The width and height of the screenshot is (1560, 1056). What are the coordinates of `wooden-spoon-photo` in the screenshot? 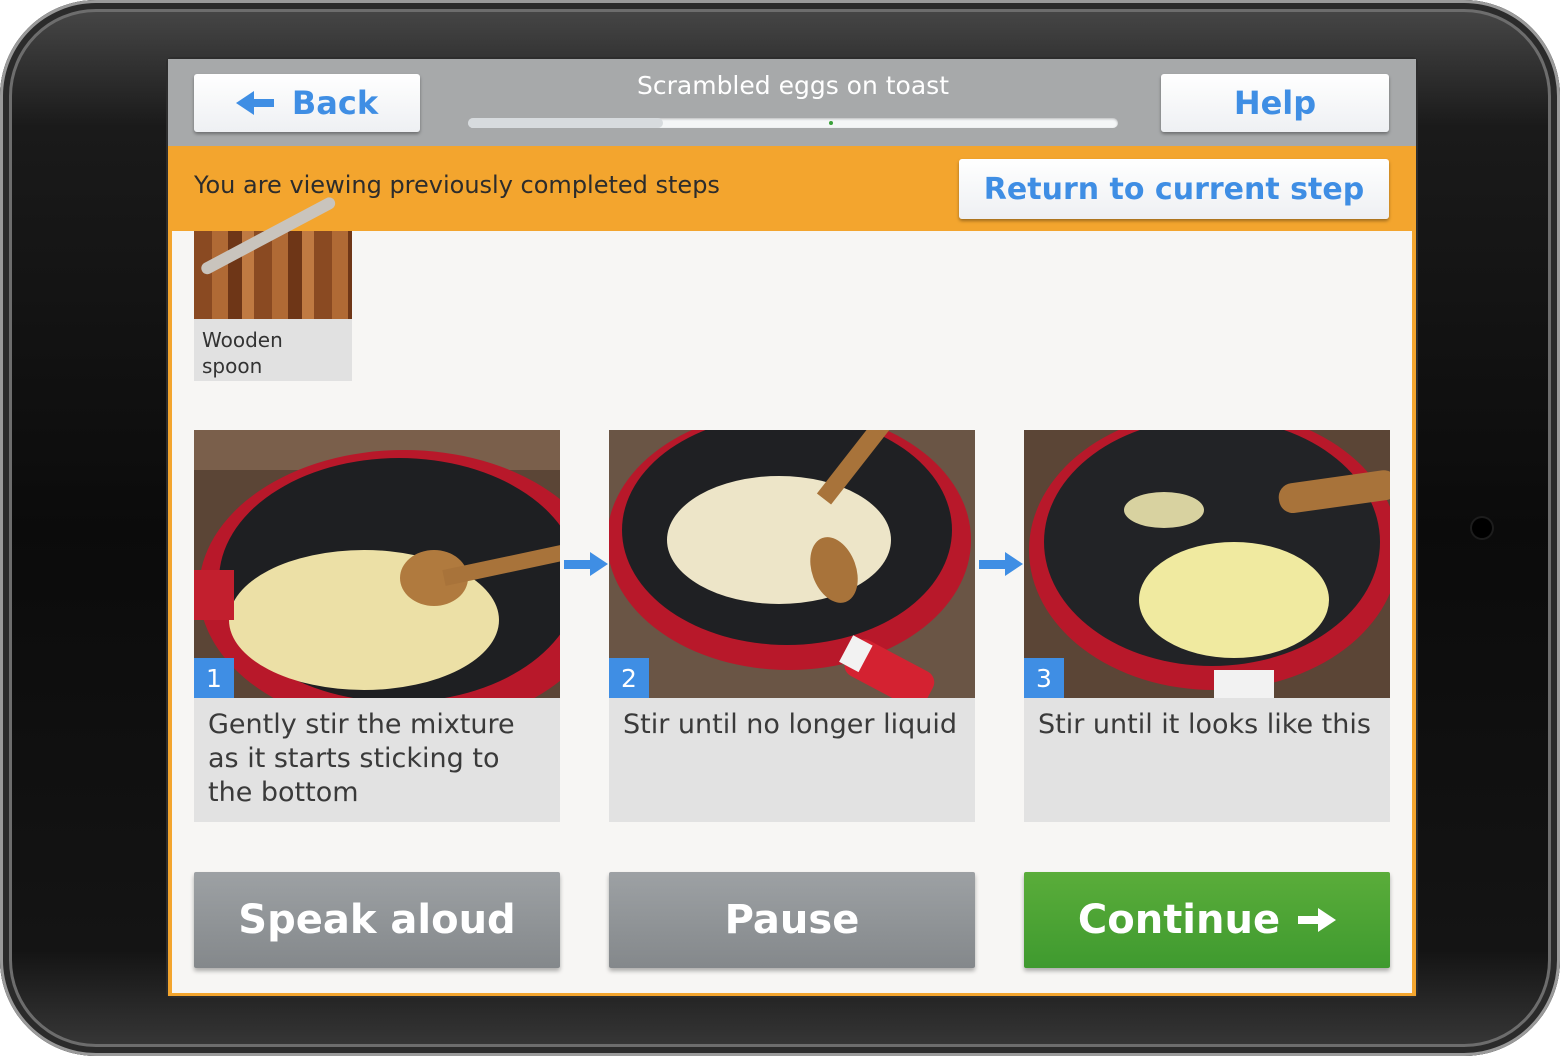 It's located at (273, 275).